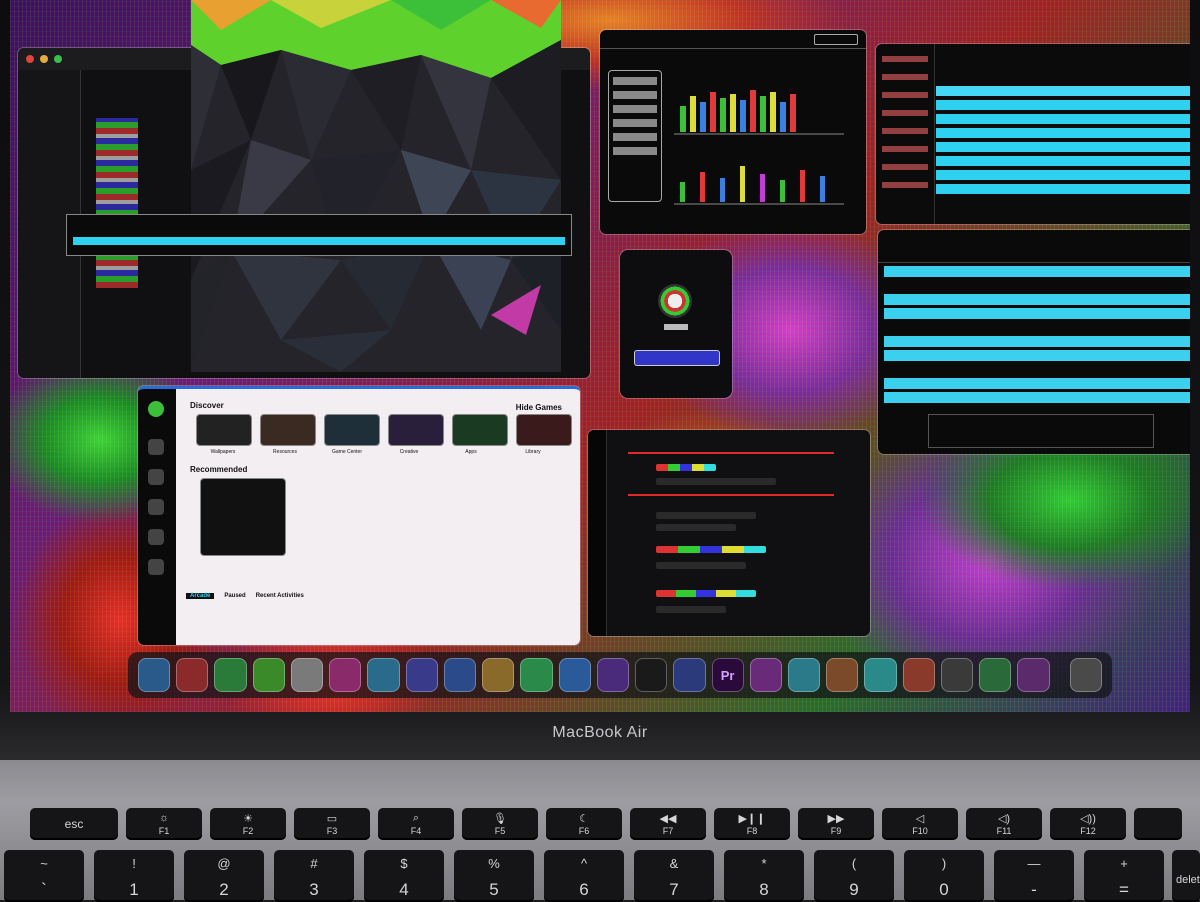 This screenshot has width=1200, height=902. Describe the element at coordinates (836, 39) in the screenshot. I see `toolbar-button` at that location.